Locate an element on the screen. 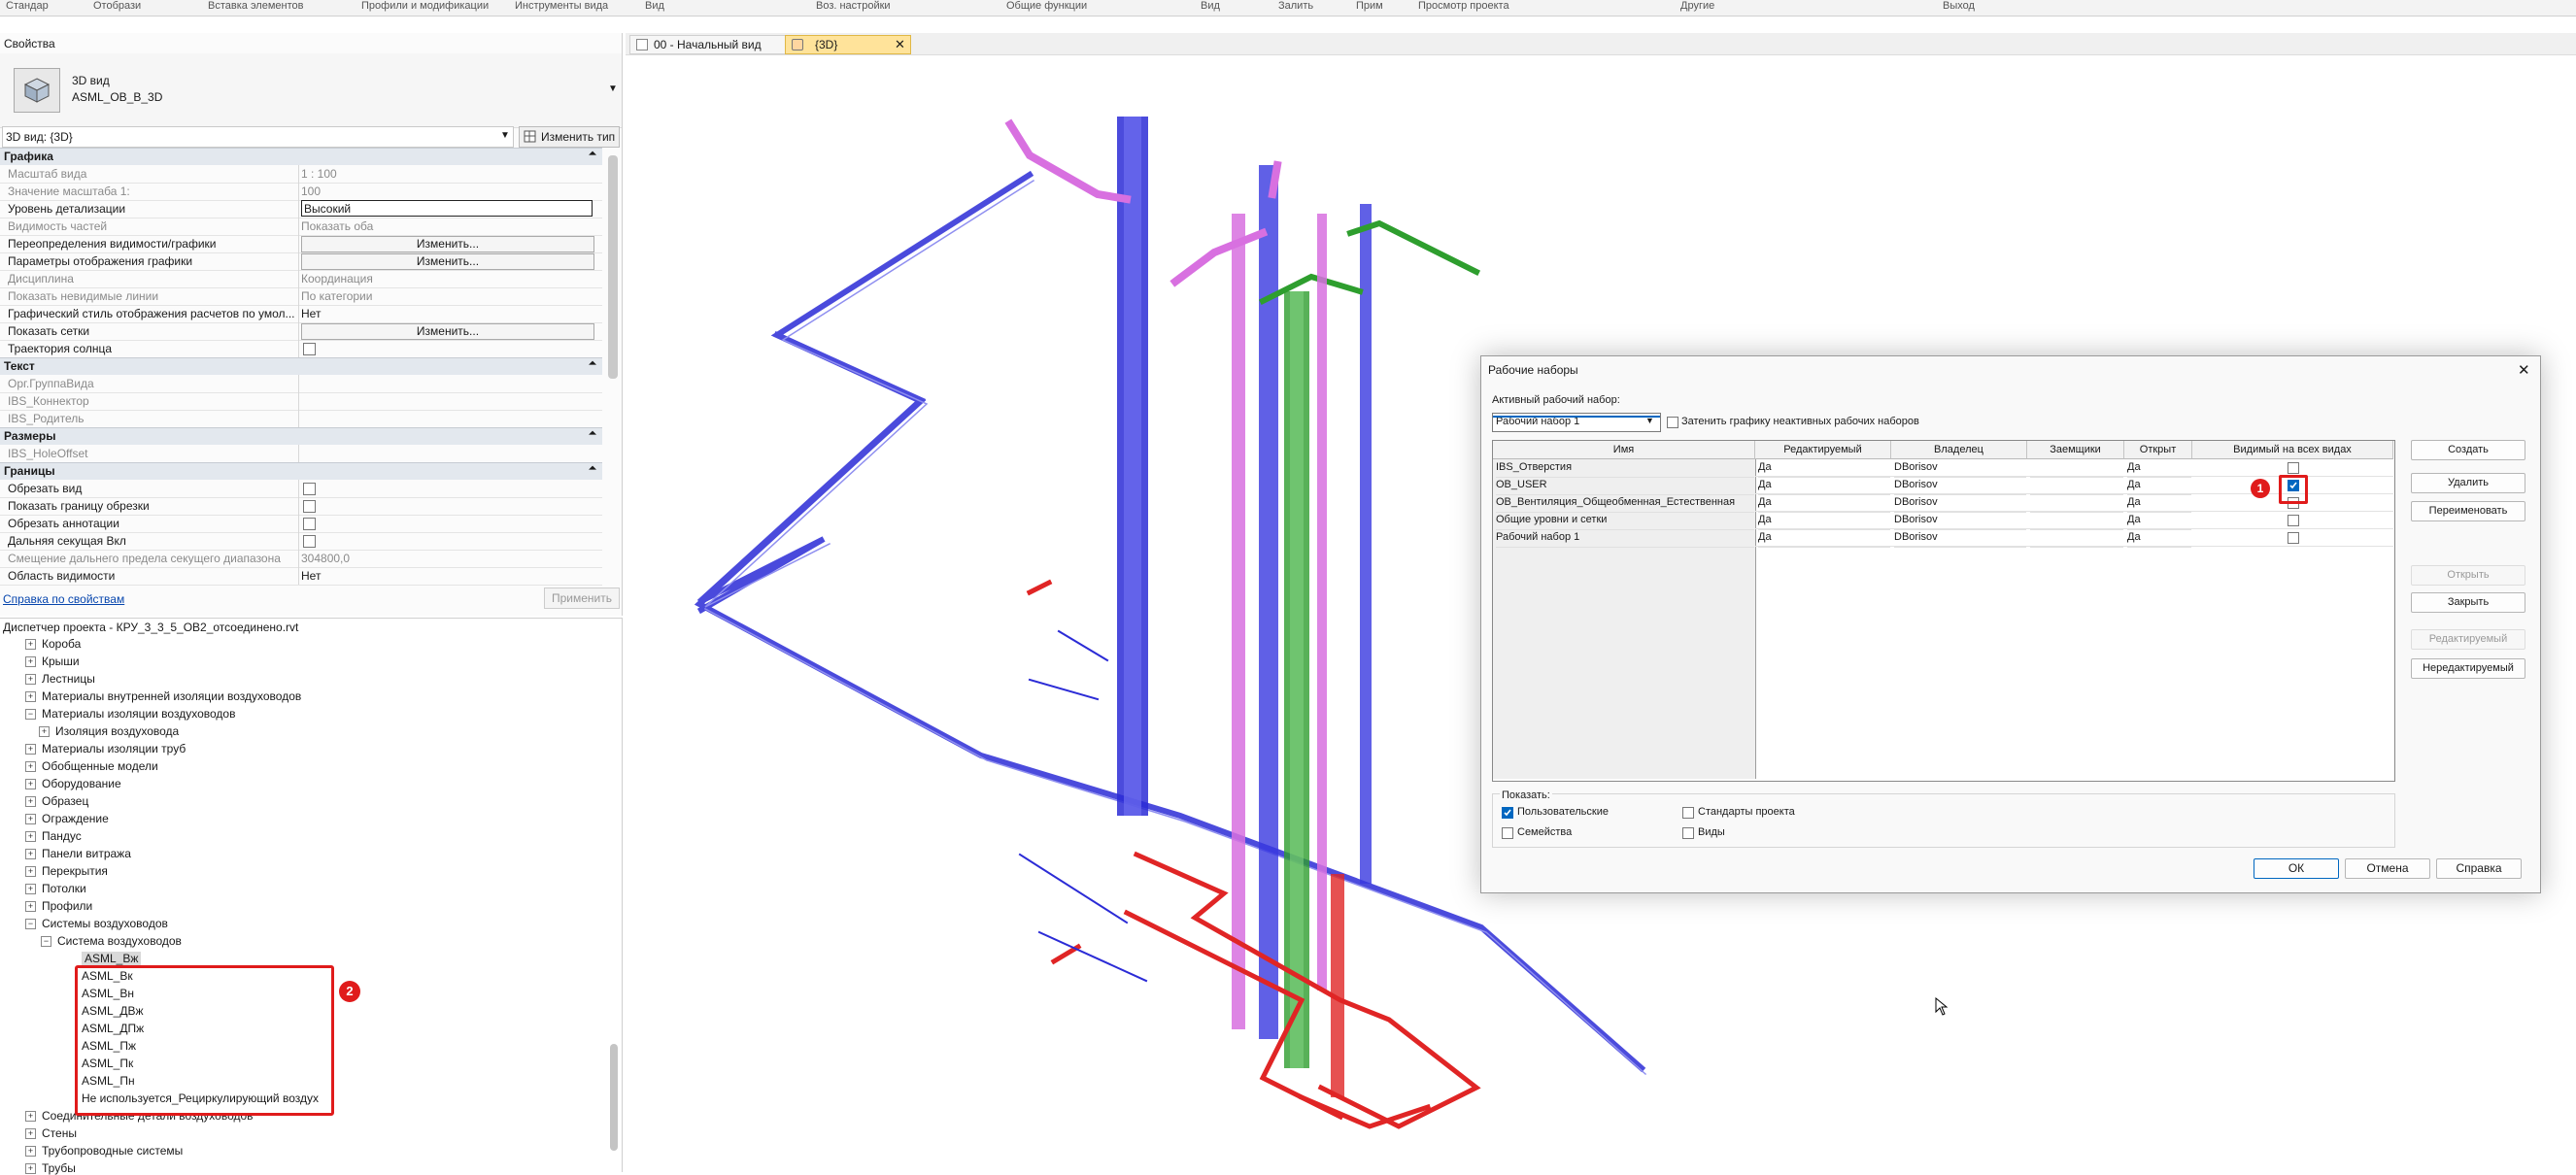  browser-tree-node: + Профили is located at coordinates (58, 906).